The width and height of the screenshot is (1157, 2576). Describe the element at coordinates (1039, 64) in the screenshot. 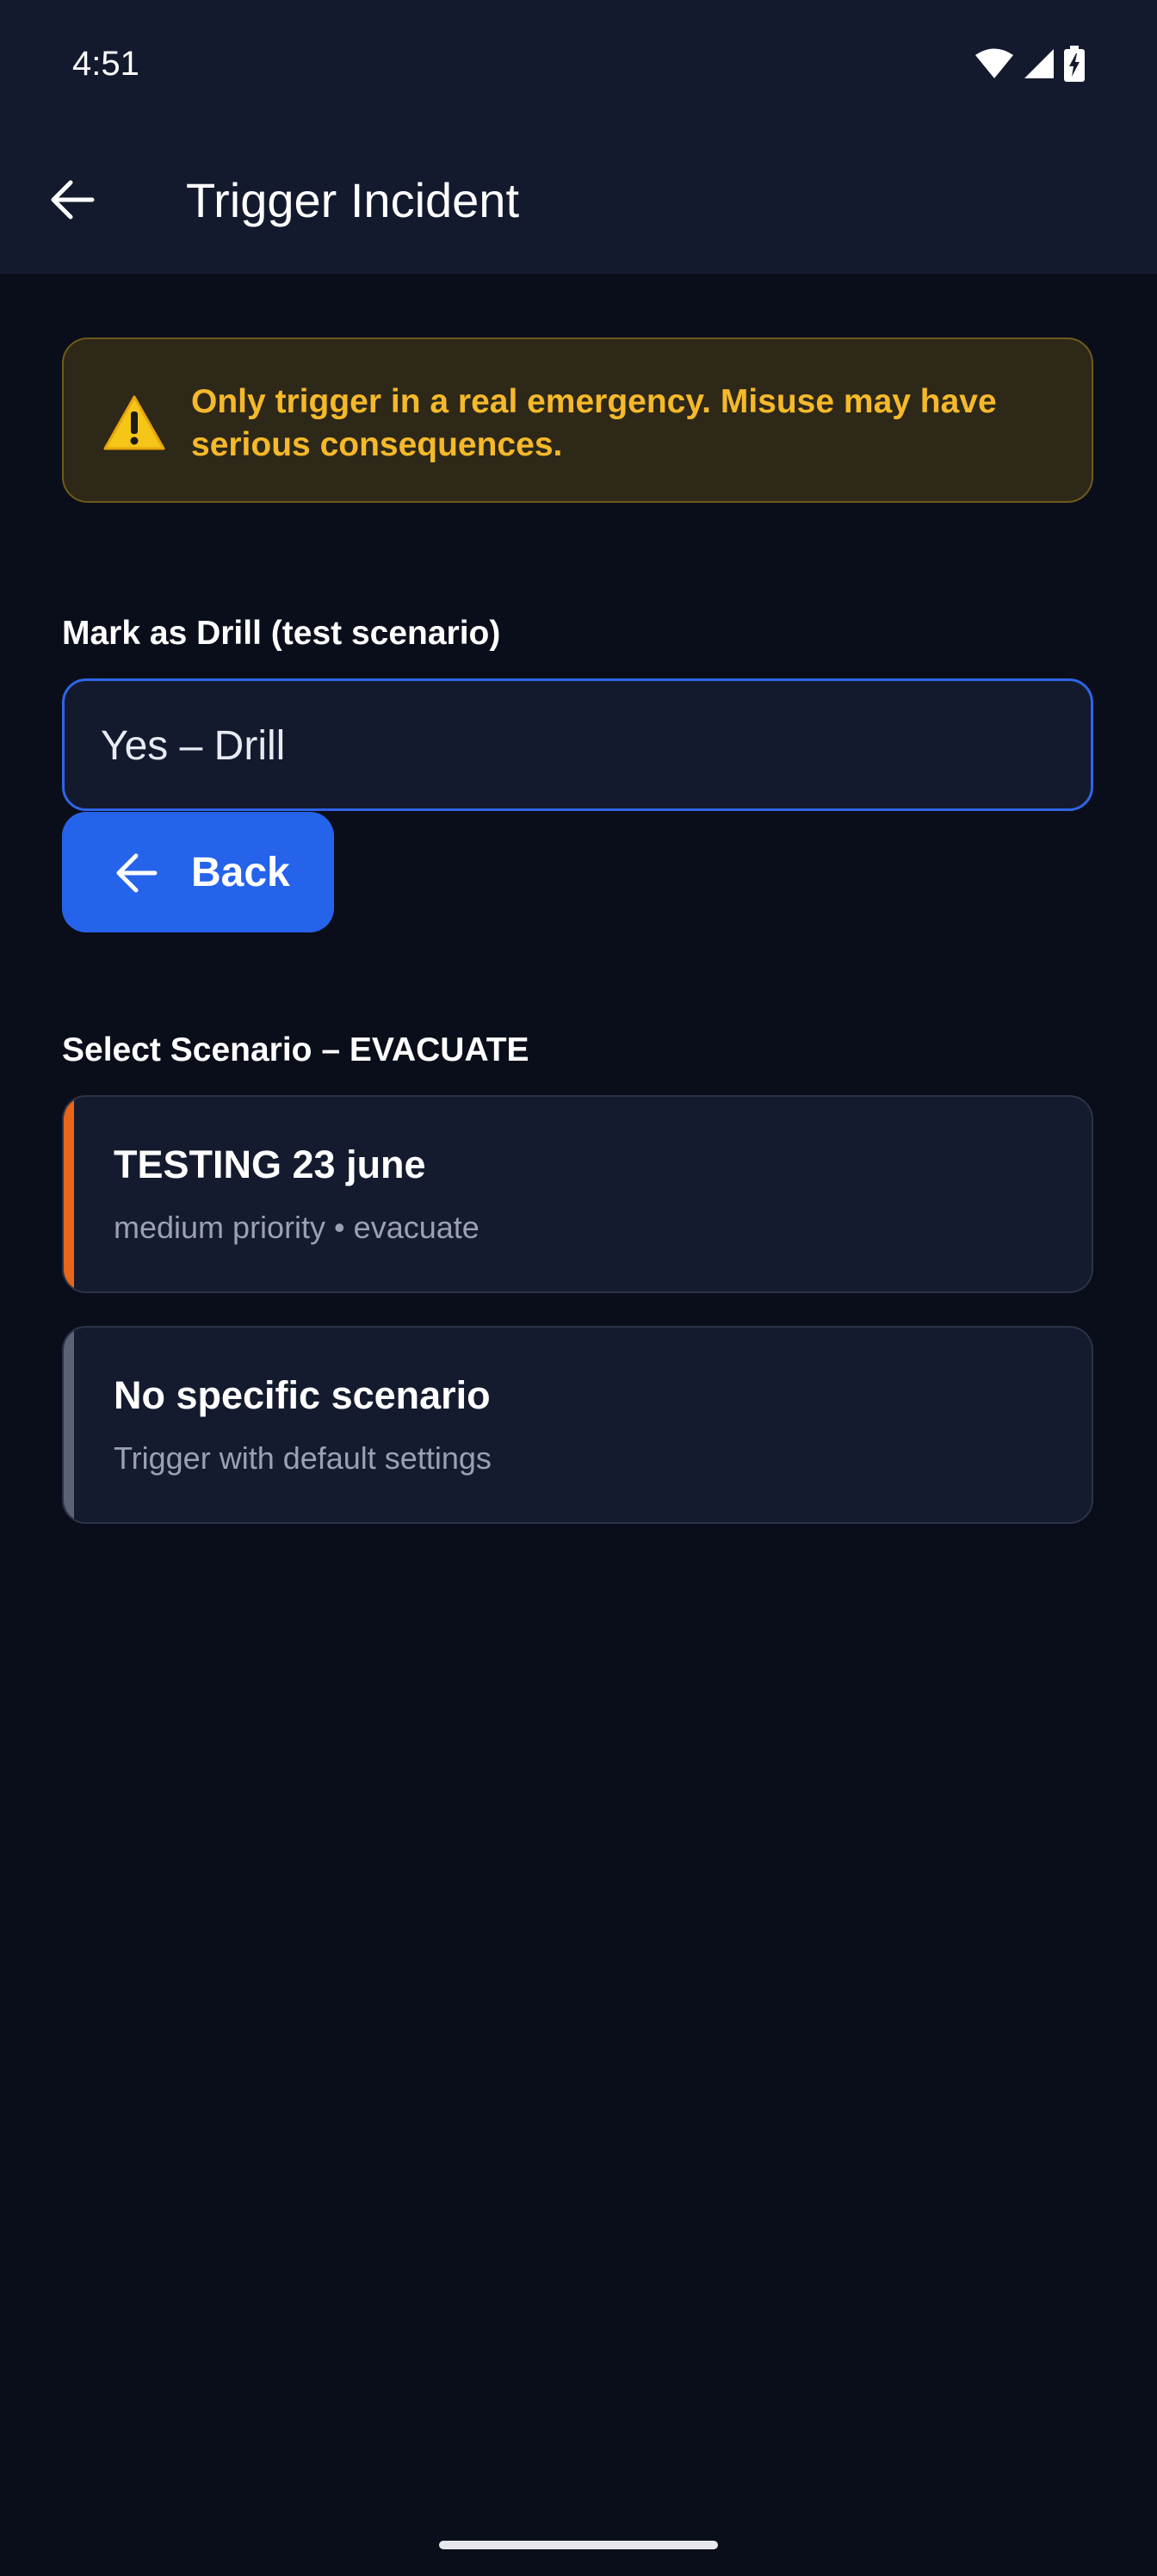

I see `cellular-signal-icon` at that location.